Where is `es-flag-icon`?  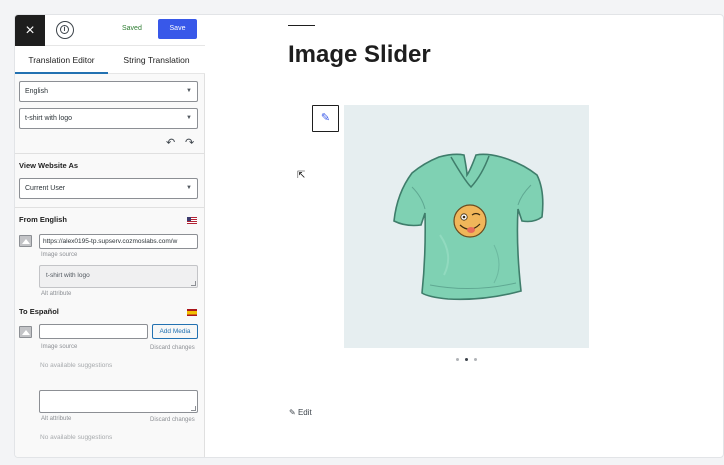 es-flag-icon is located at coordinates (192, 312).